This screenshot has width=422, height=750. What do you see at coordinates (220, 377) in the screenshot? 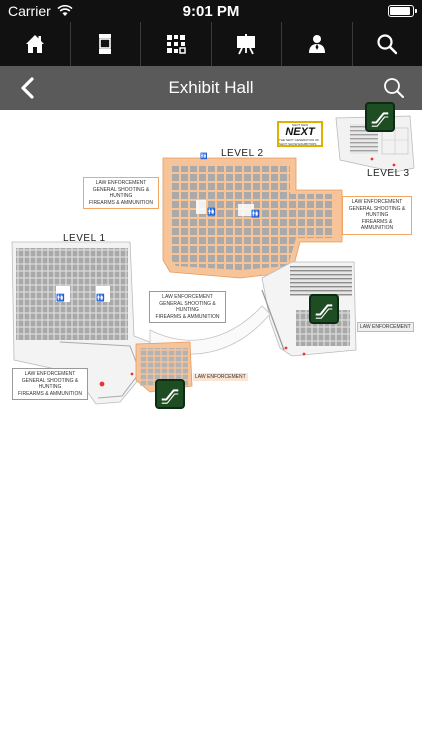
I see `law-enforcement-tag-bottom: LAW ENFORCEMENT` at bounding box center [220, 377].